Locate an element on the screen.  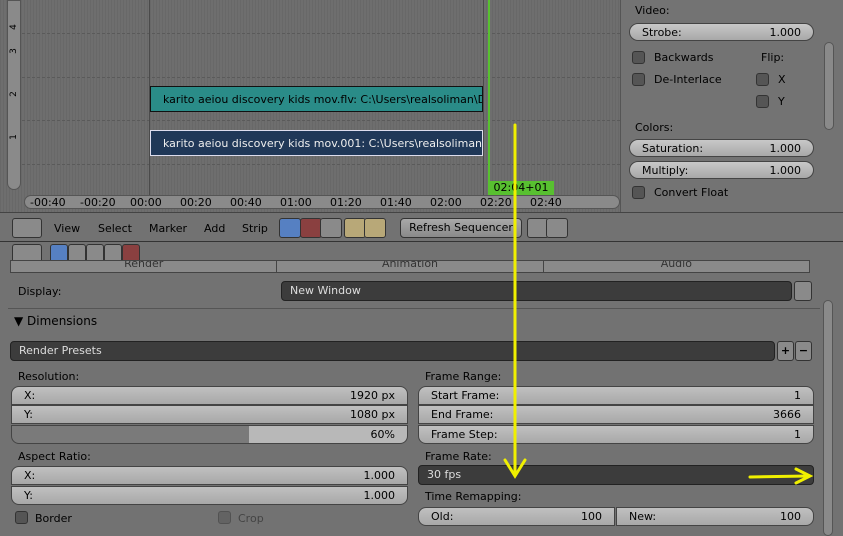
annotation-arrow-right is located at coordinates (779, 476).